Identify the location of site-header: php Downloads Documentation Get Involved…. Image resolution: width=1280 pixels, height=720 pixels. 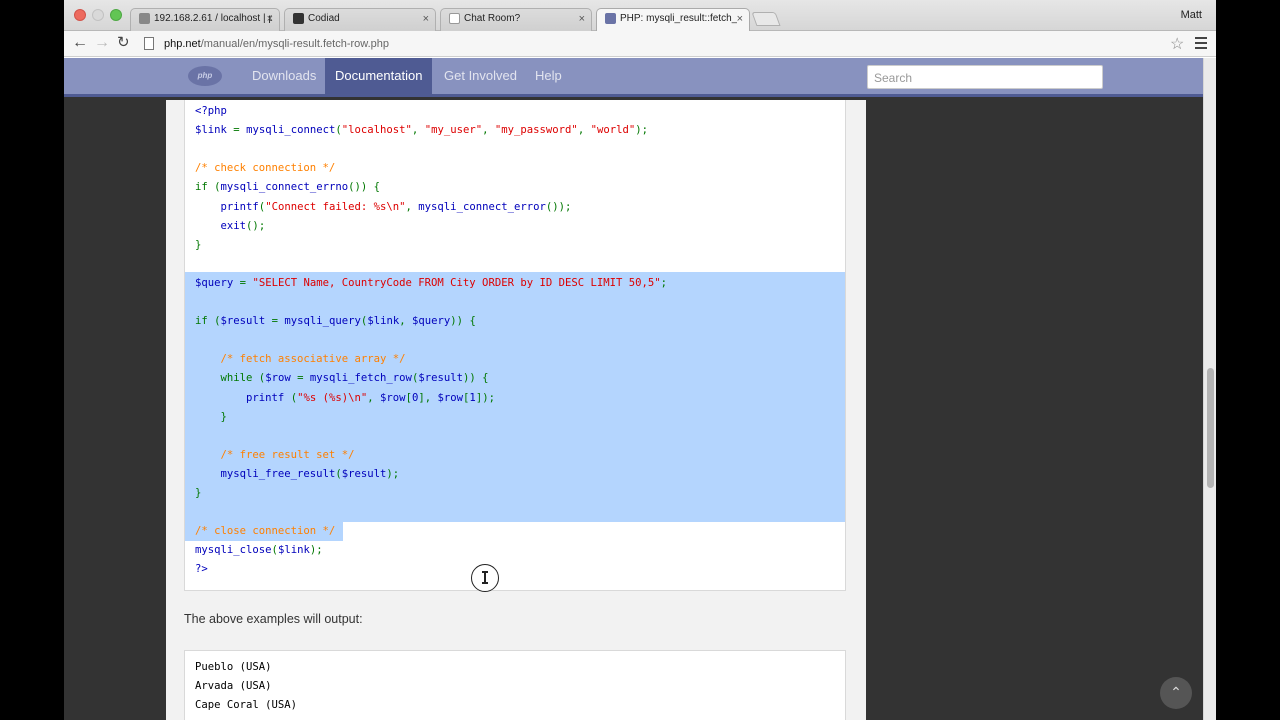
(633, 77).